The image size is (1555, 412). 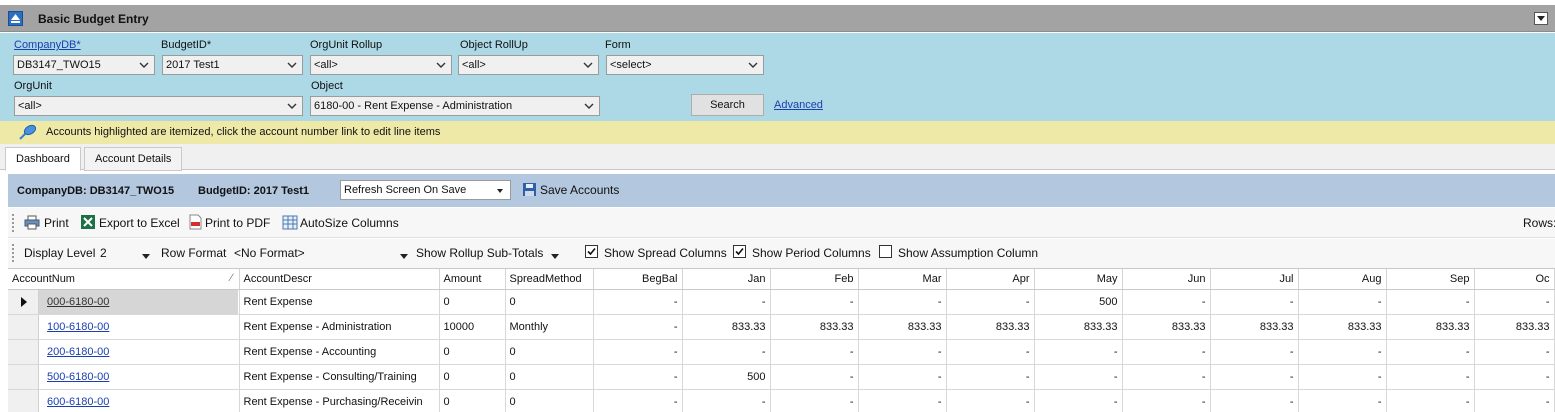 What do you see at coordinates (158, 106) in the screenshot?
I see `orgunit-select: <all>` at bounding box center [158, 106].